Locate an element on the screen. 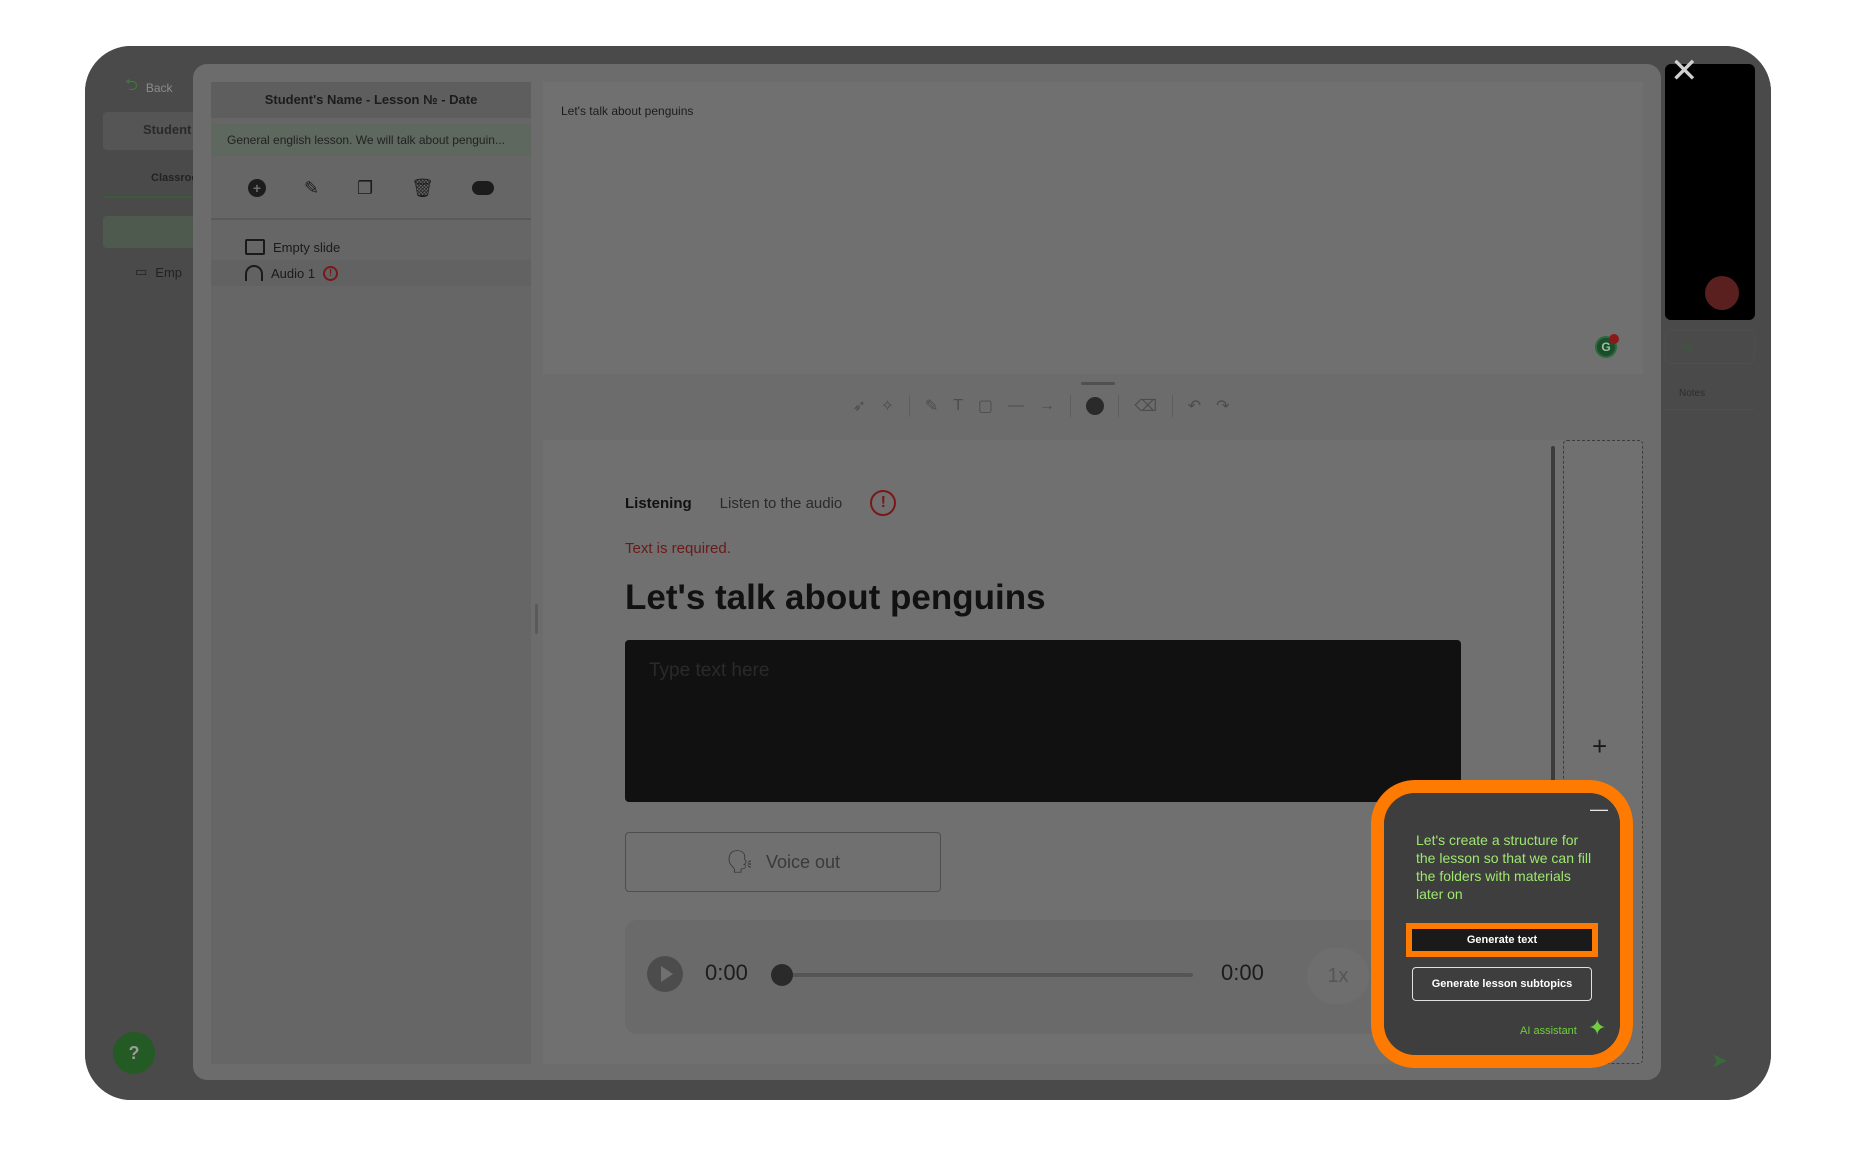  edit-icon: ✎ is located at coordinates (311, 188).